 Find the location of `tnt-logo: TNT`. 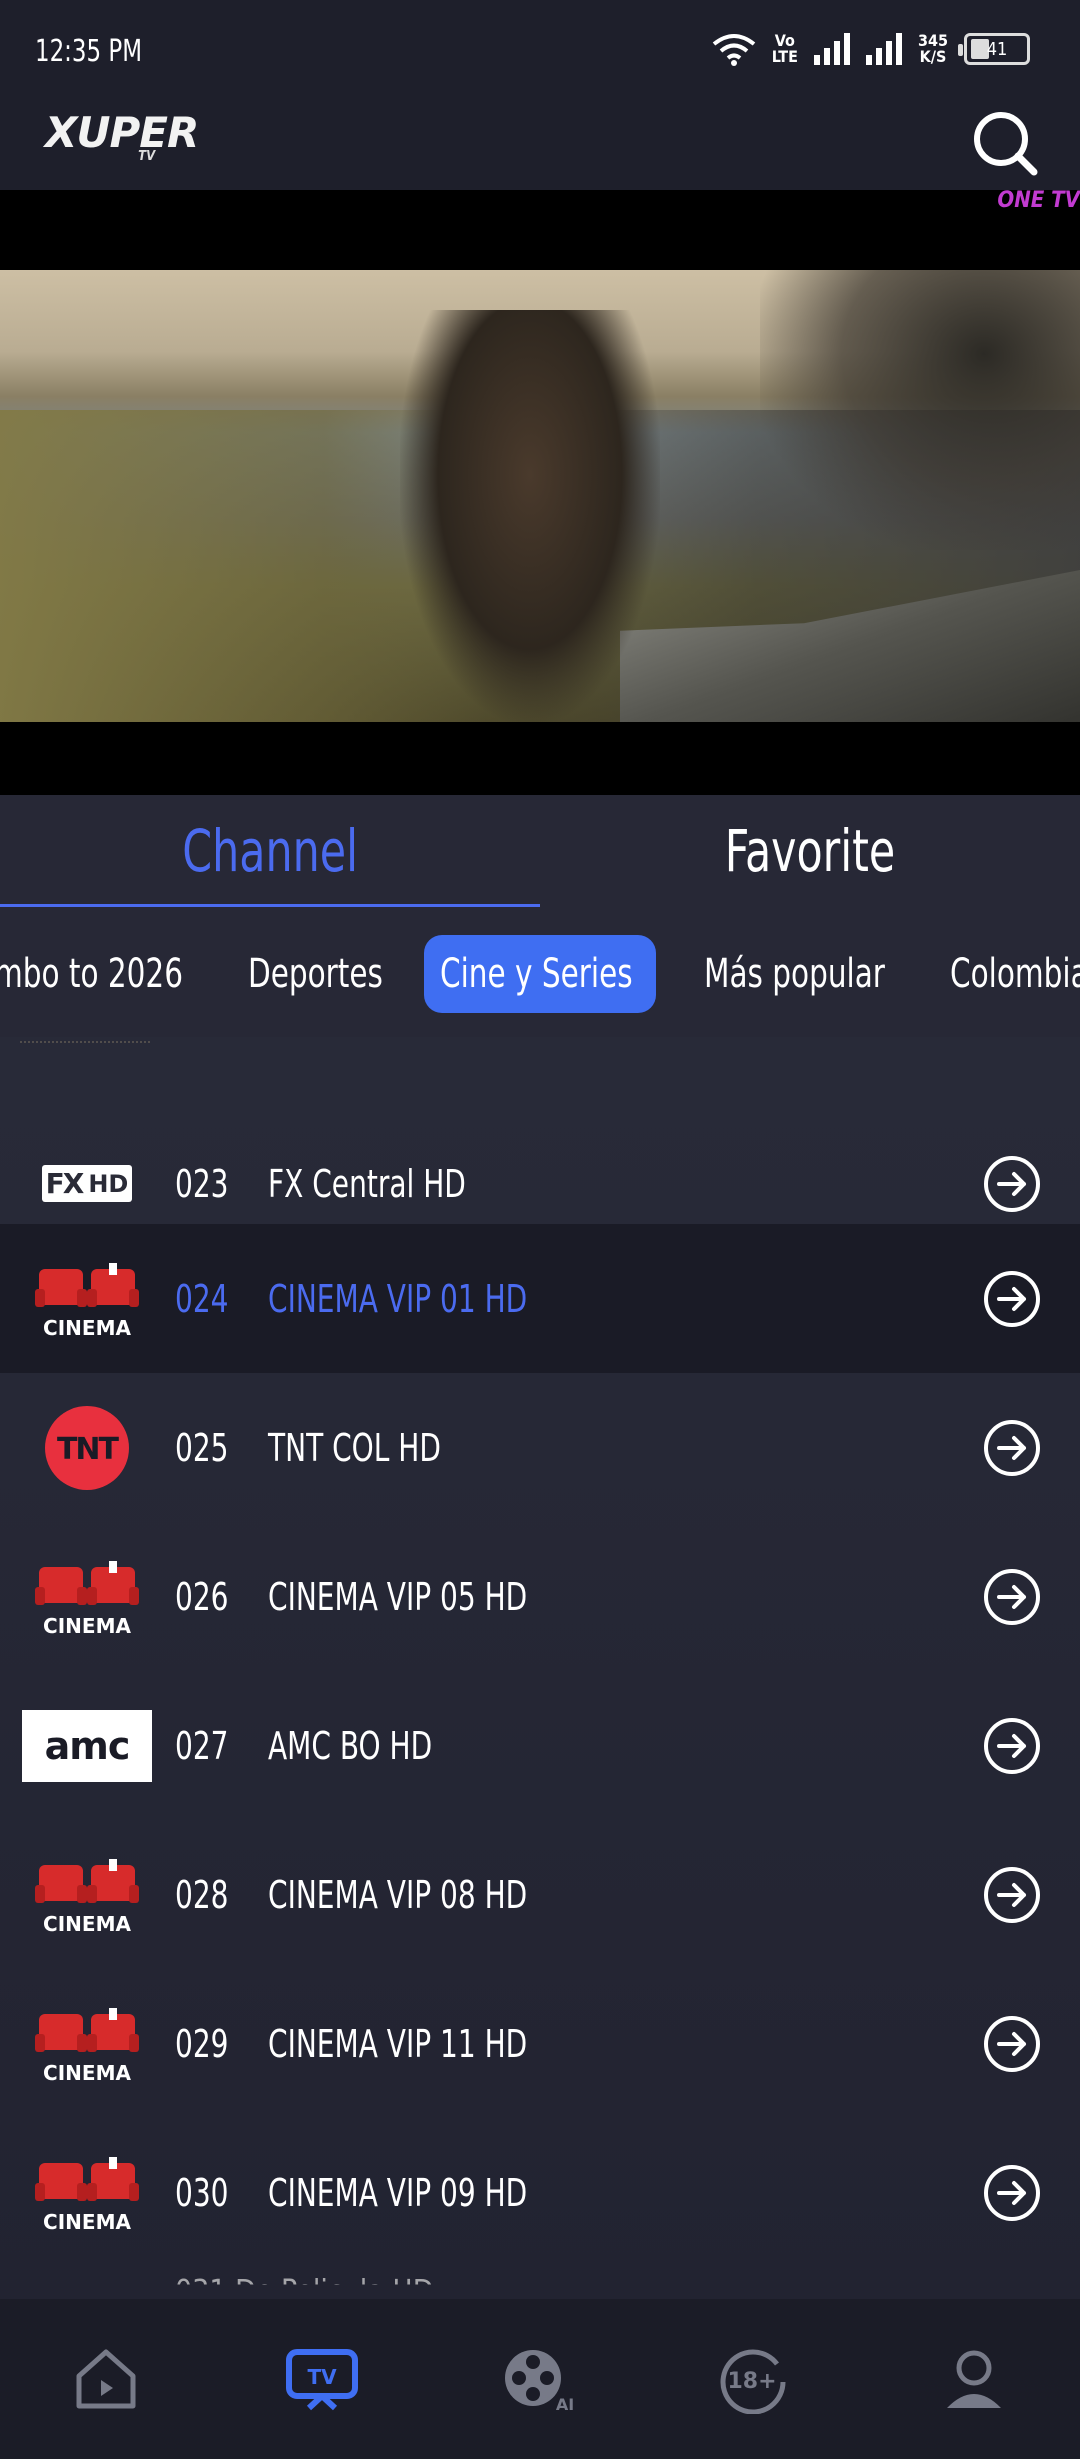

tnt-logo: TNT is located at coordinates (87, 1447).